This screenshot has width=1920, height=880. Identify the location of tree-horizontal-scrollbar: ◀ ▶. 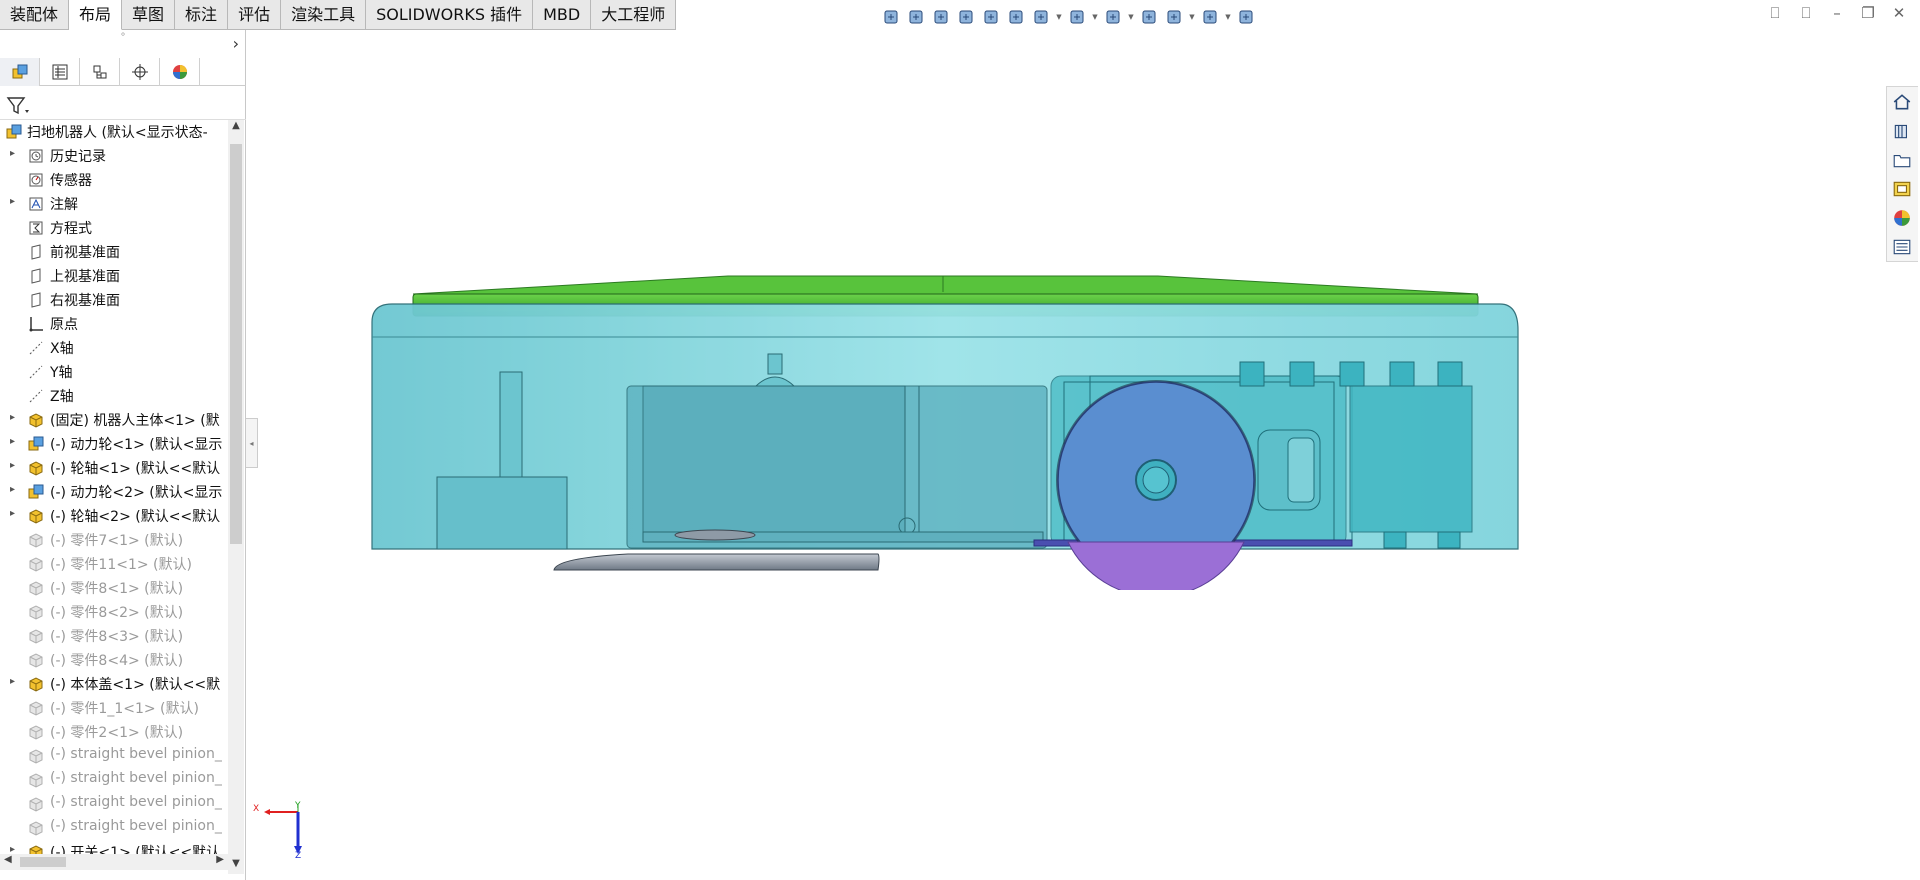
(114, 862).